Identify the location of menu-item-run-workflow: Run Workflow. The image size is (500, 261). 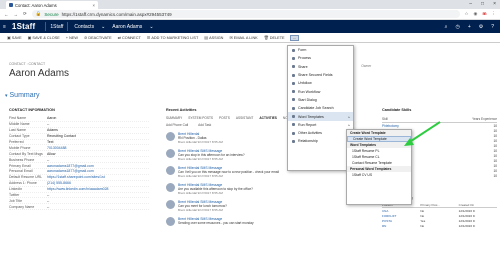
(320, 91).